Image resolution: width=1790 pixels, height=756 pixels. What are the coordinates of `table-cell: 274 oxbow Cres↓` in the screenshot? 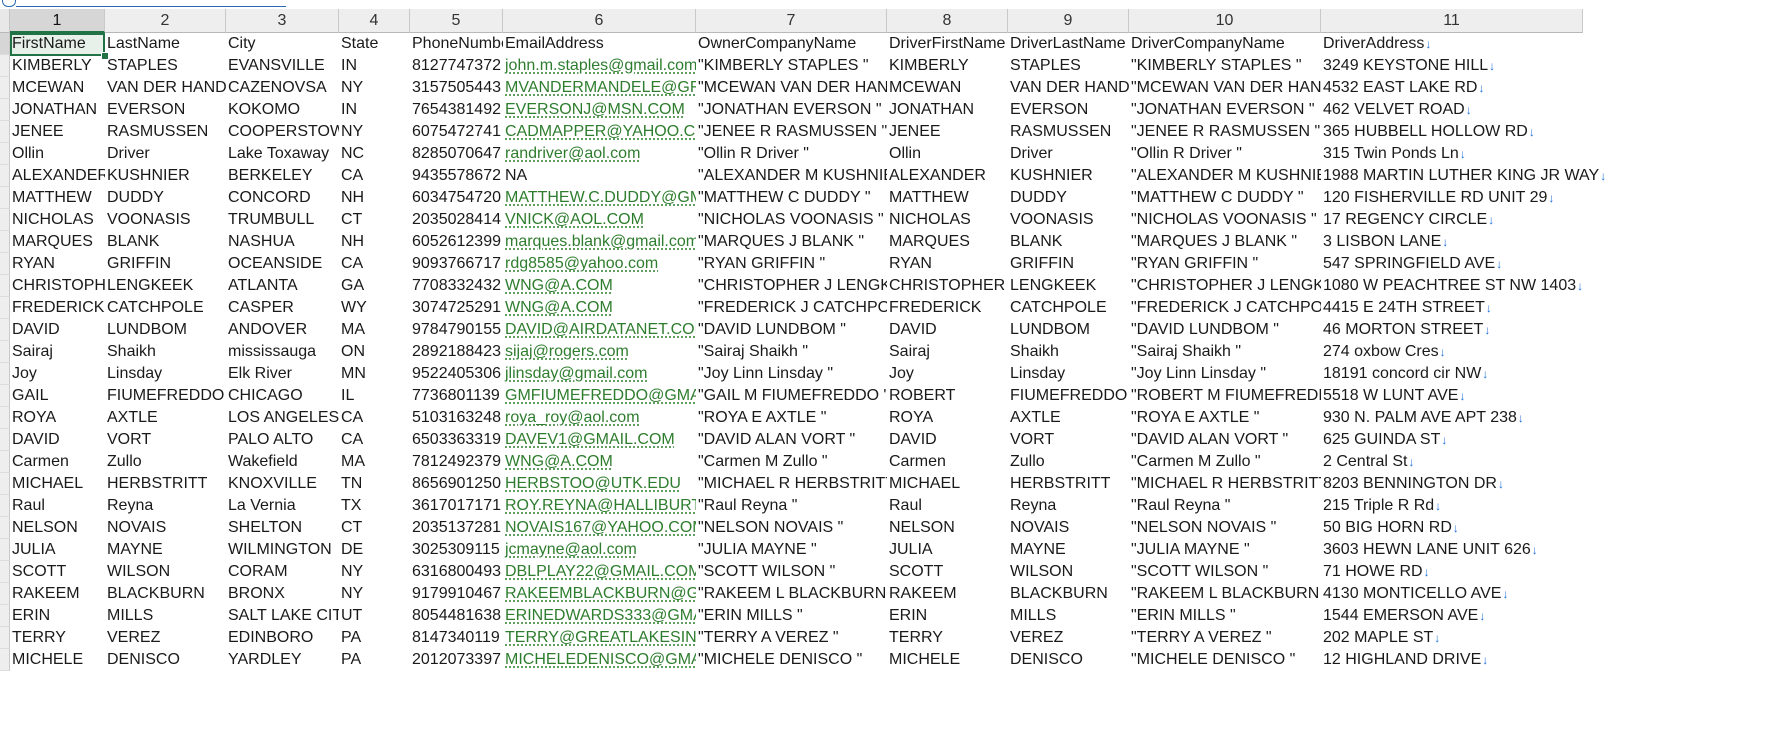 It's located at (1452, 352).